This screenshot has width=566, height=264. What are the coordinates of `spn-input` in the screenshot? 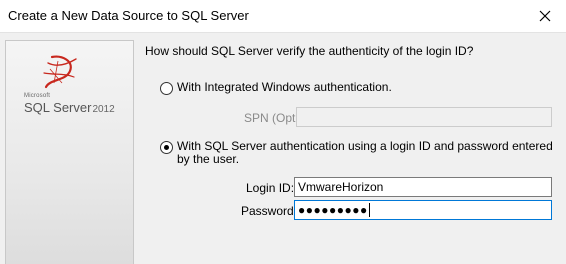 It's located at (424, 117).